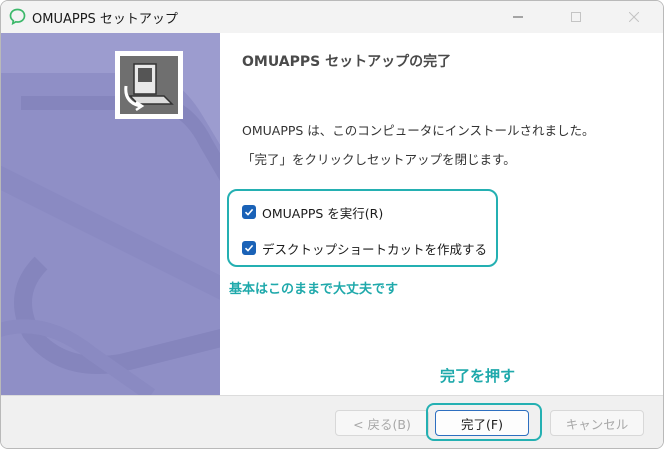  Describe the element at coordinates (105, 19) in the screenshot. I see `window-title: OMUAPPS セットアップ` at that location.